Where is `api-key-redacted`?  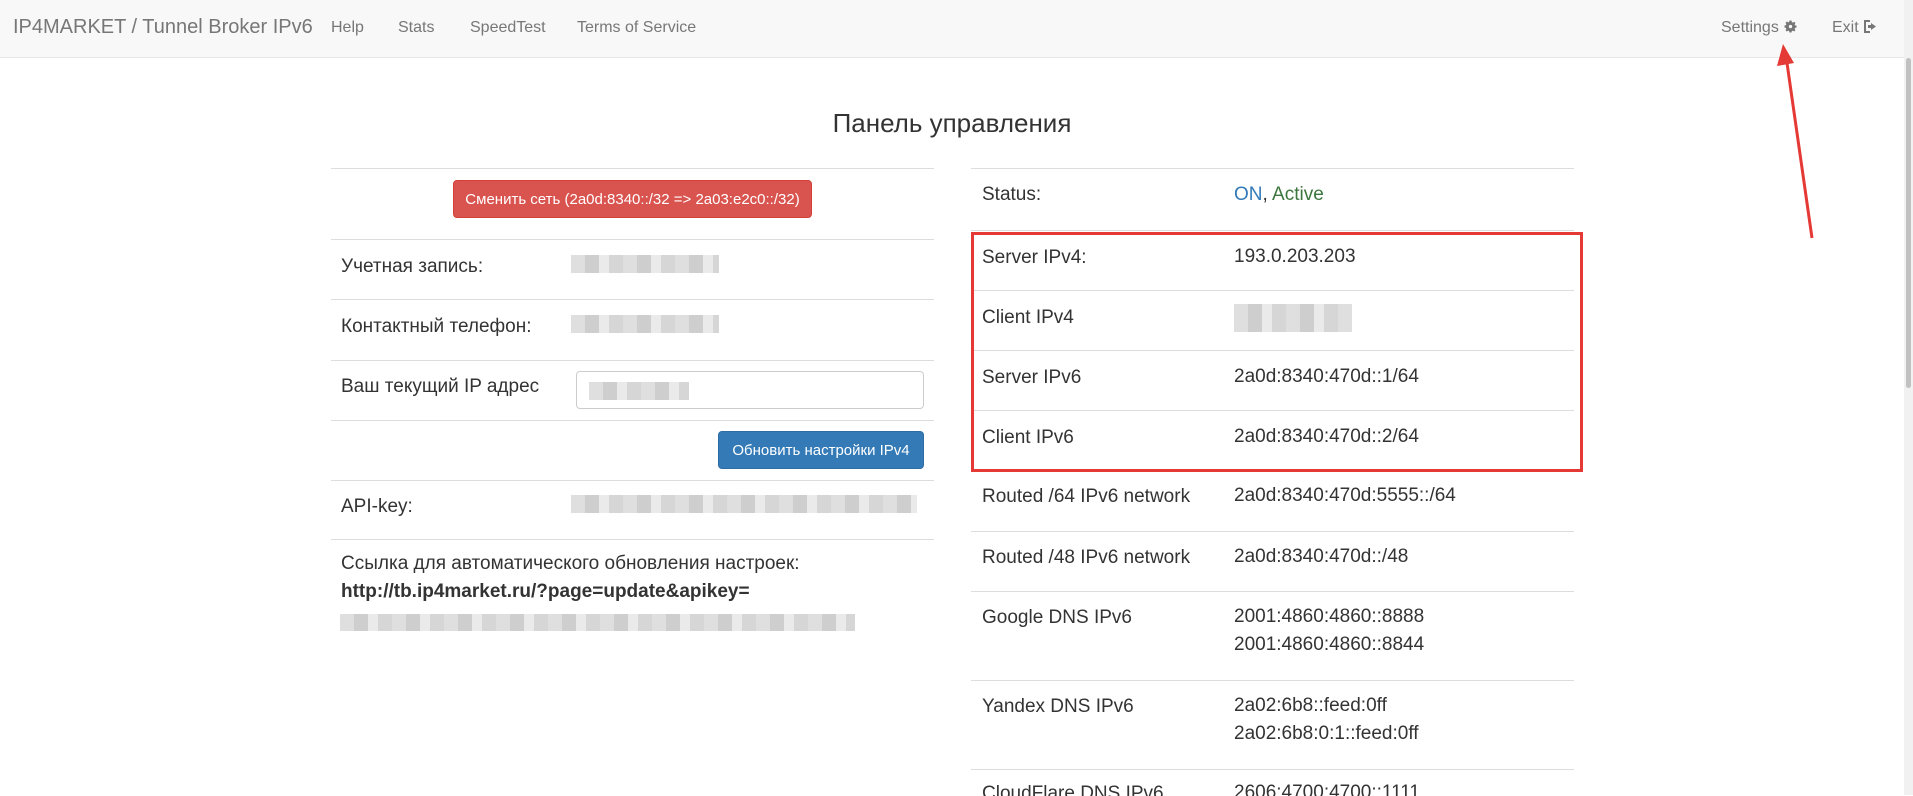
api-key-redacted is located at coordinates (744, 504).